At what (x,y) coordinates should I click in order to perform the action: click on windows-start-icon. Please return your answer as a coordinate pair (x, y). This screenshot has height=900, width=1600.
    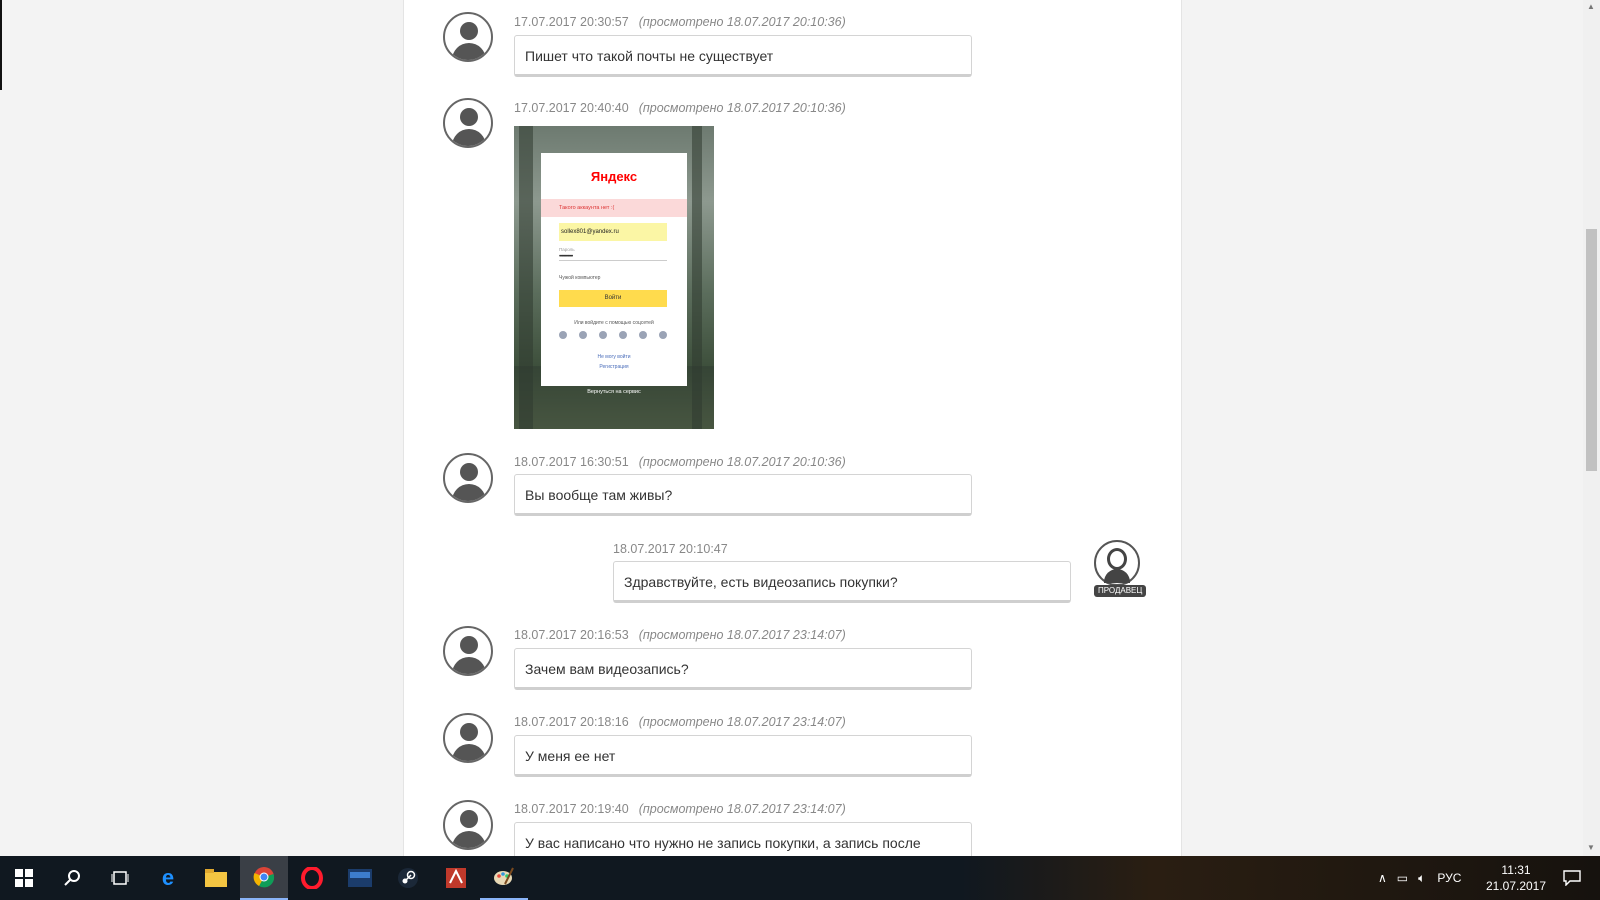
    Looking at the image, I should click on (24, 878).